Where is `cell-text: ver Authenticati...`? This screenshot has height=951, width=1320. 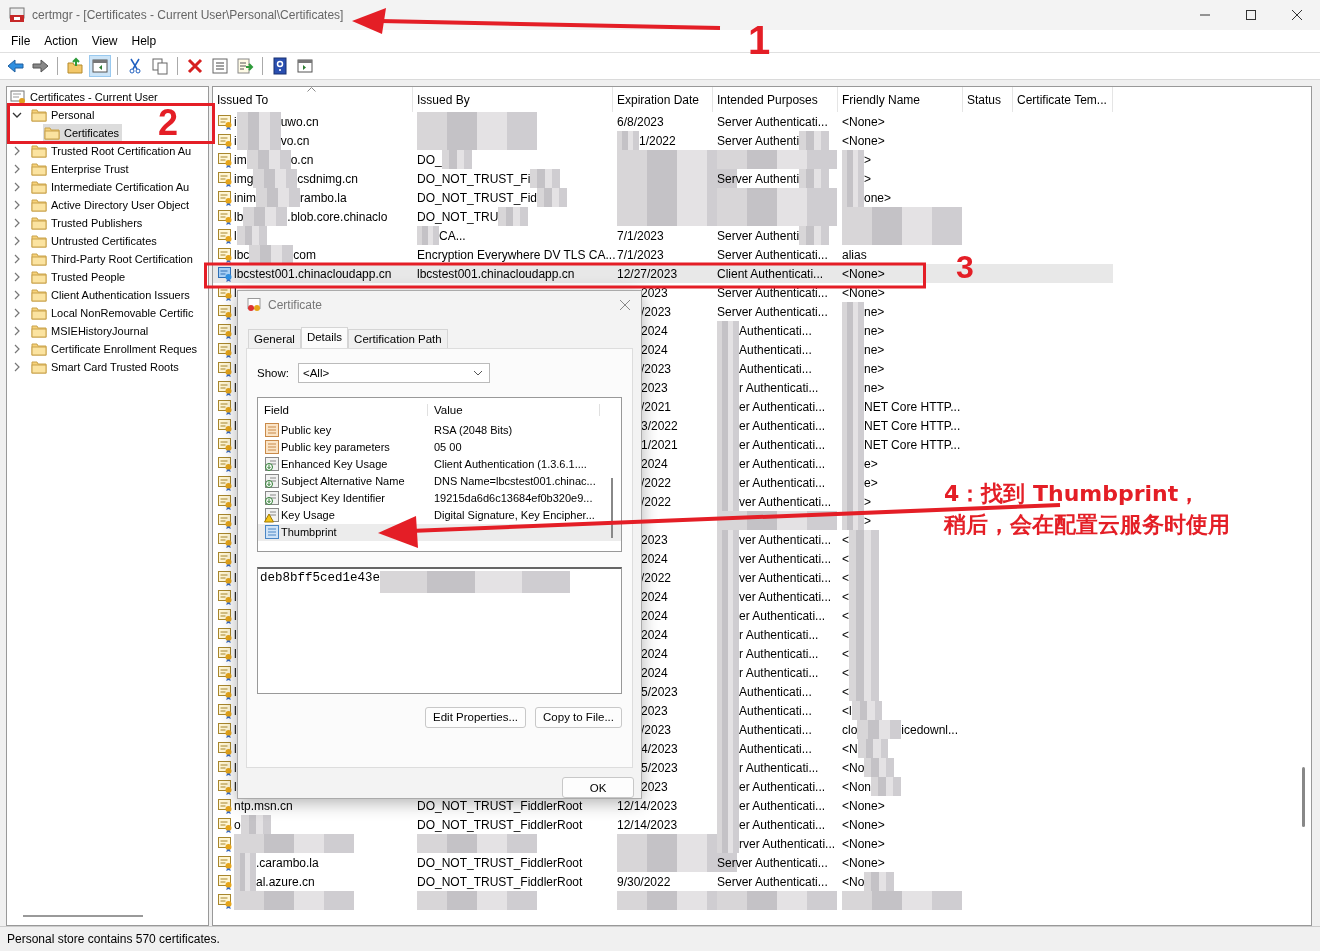
cell-text: ver Authenticati... is located at coordinates (785, 539).